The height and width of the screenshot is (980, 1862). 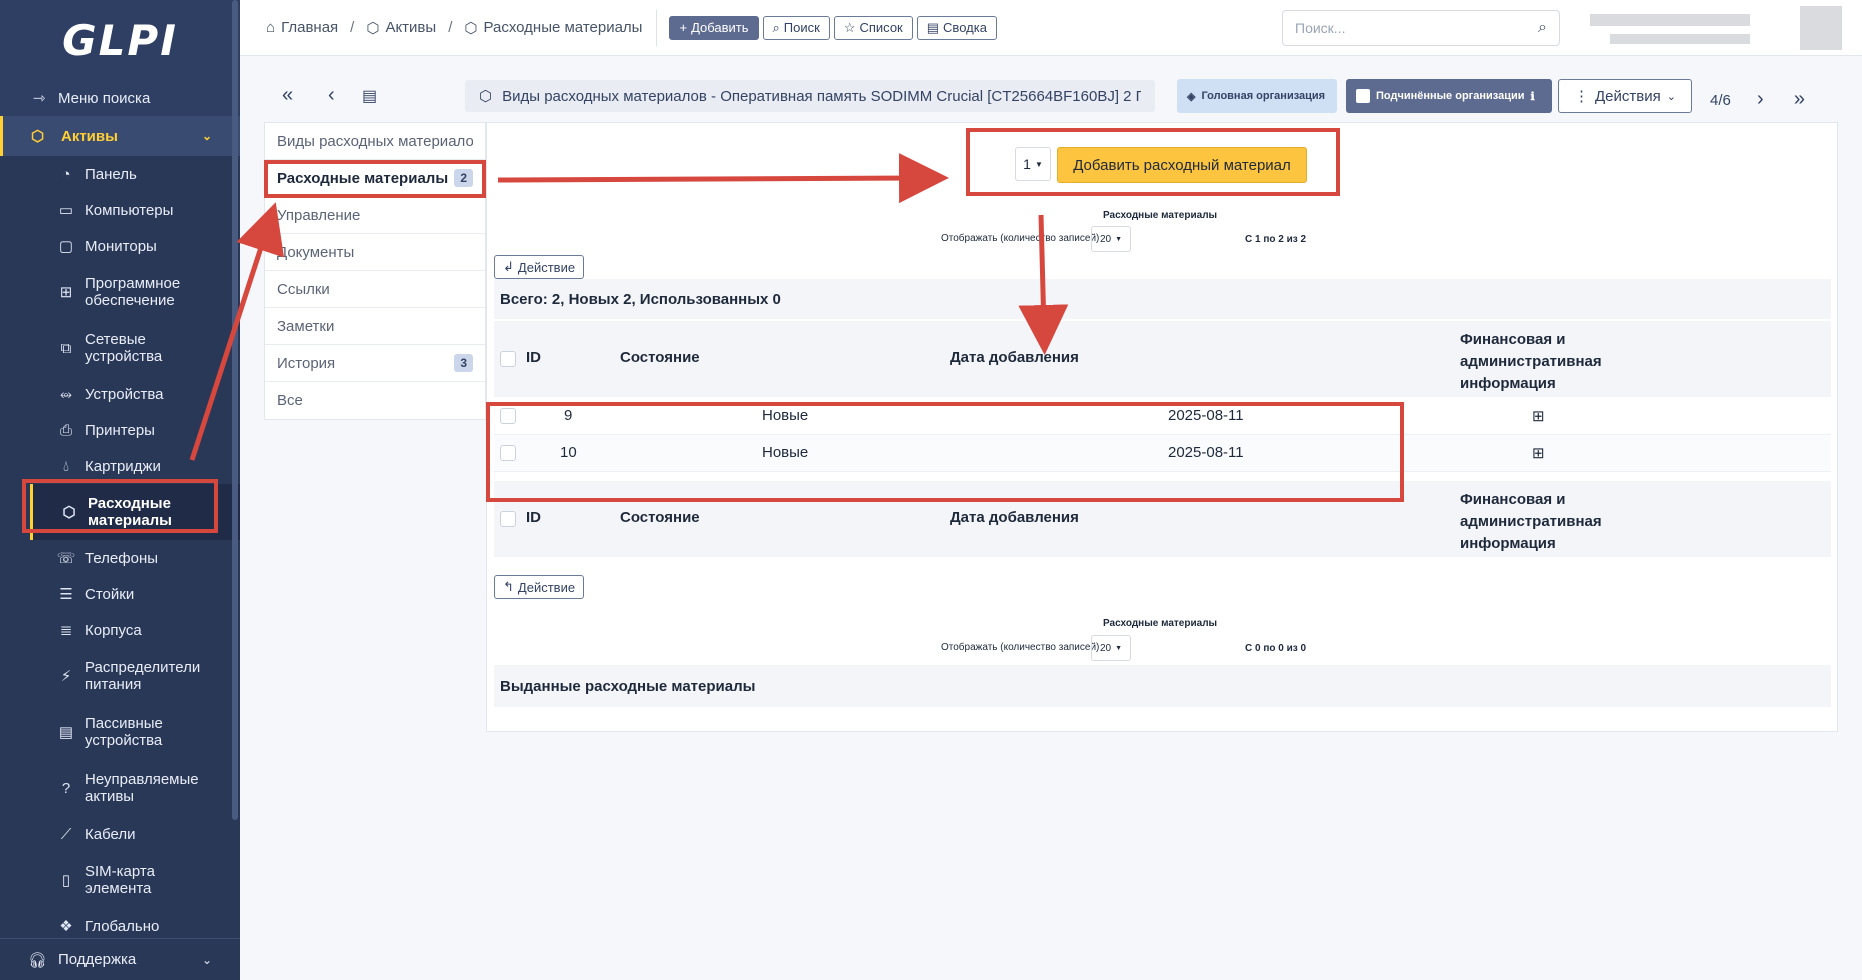 I want to click on box-icon: ▤, so click(x=66, y=732).